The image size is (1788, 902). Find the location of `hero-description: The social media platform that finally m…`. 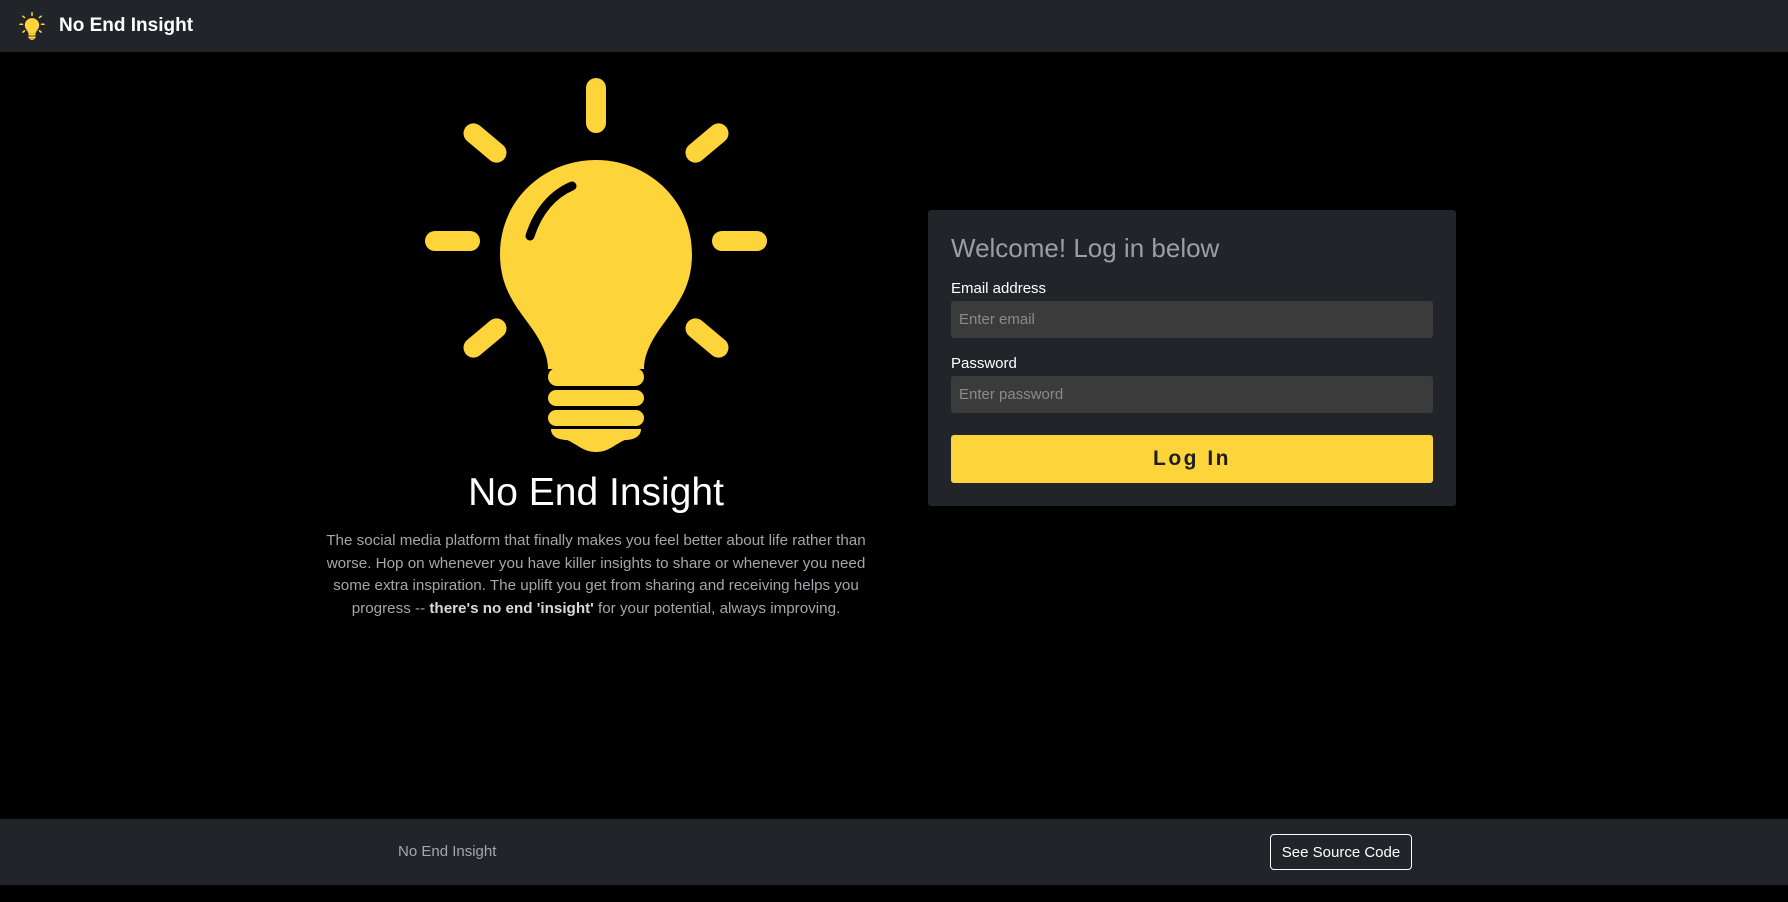

hero-description: The social media platform that finally m… is located at coordinates (596, 575).